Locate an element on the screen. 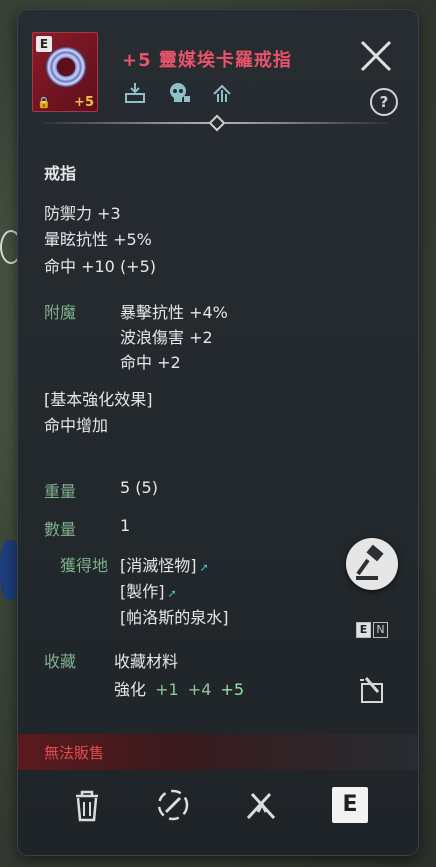  language-toggle: E N is located at coordinates (372, 630).